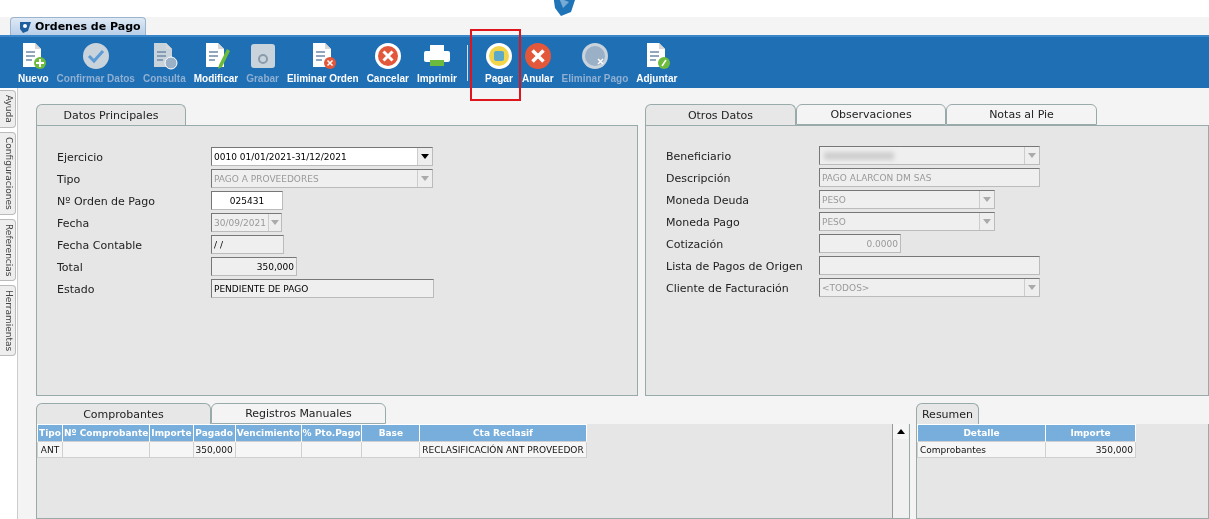 This screenshot has height=519, width=1209. I want to click on toolbar-button: Pagar, so click(498, 62).